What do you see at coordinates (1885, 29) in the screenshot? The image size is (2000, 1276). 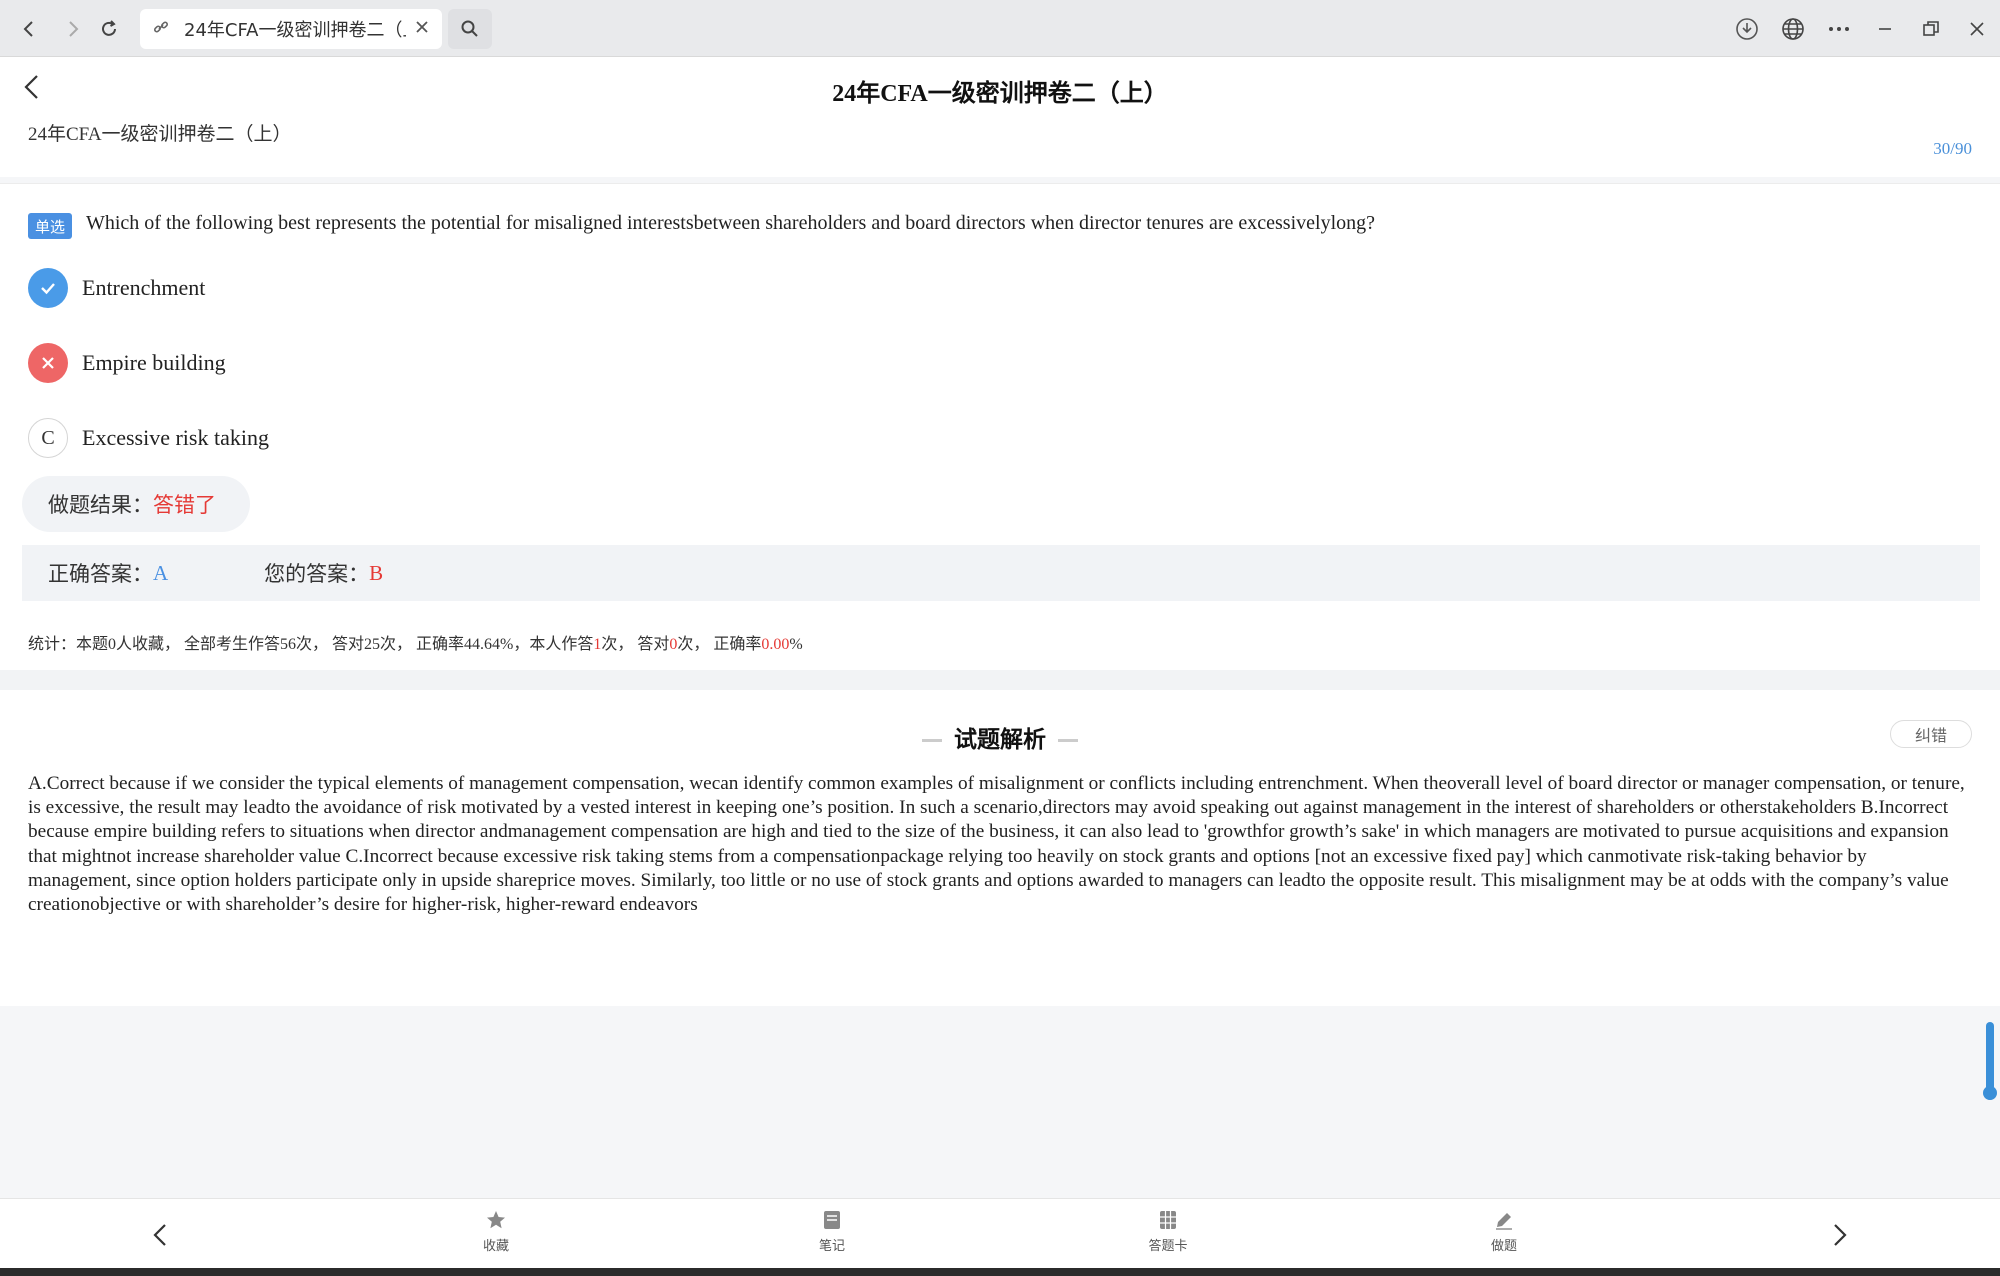 I see `minimize-icon` at bounding box center [1885, 29].